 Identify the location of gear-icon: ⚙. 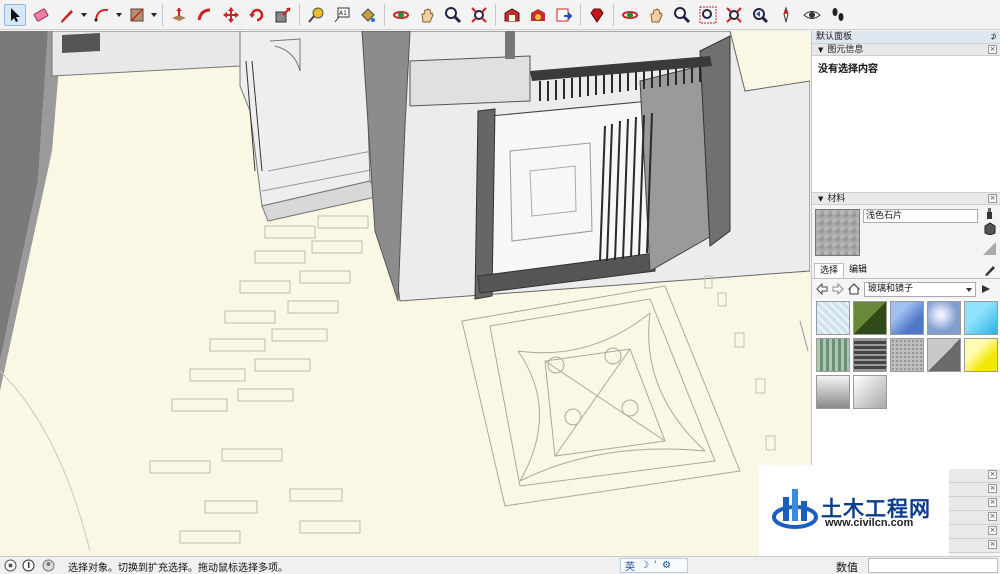
(666, 565).